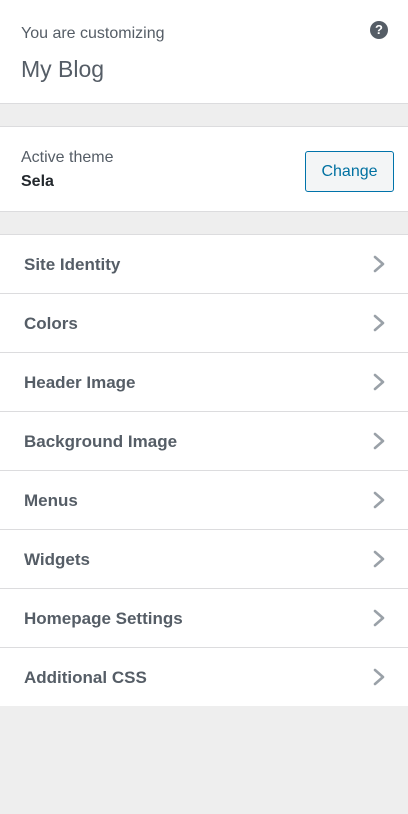  I want to click on menu-item-label: Widgets, so click(57, 559).